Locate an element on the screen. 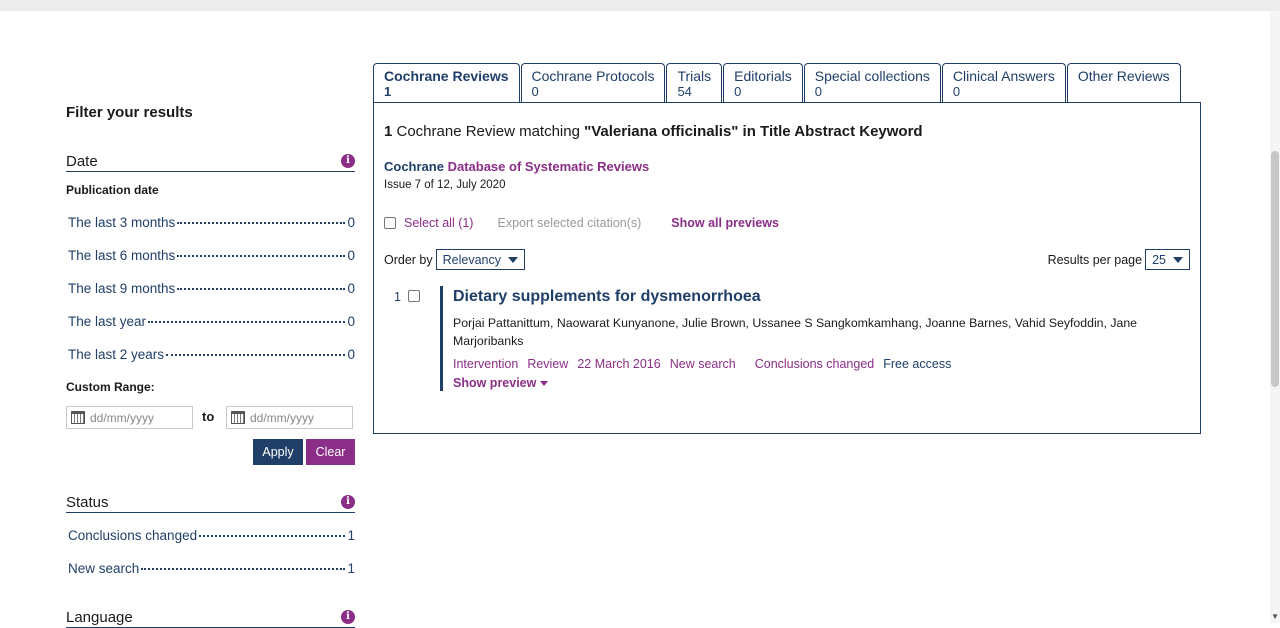  tab-cochrane-reviews: Cochrane Reviews 1 is located at coordinates (446, 83).